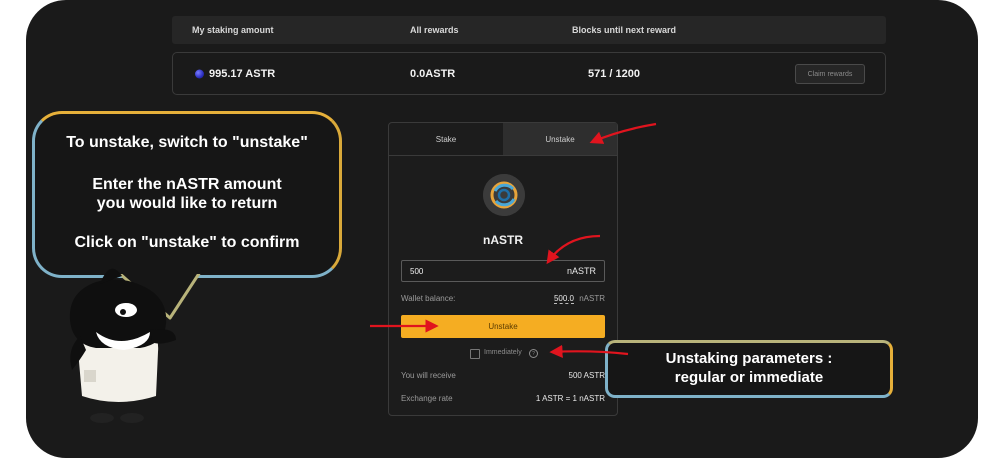  Describe the element at coordinates (623, 133) in the screenshot. I see `arrow-to-unstake-tab` at that location.